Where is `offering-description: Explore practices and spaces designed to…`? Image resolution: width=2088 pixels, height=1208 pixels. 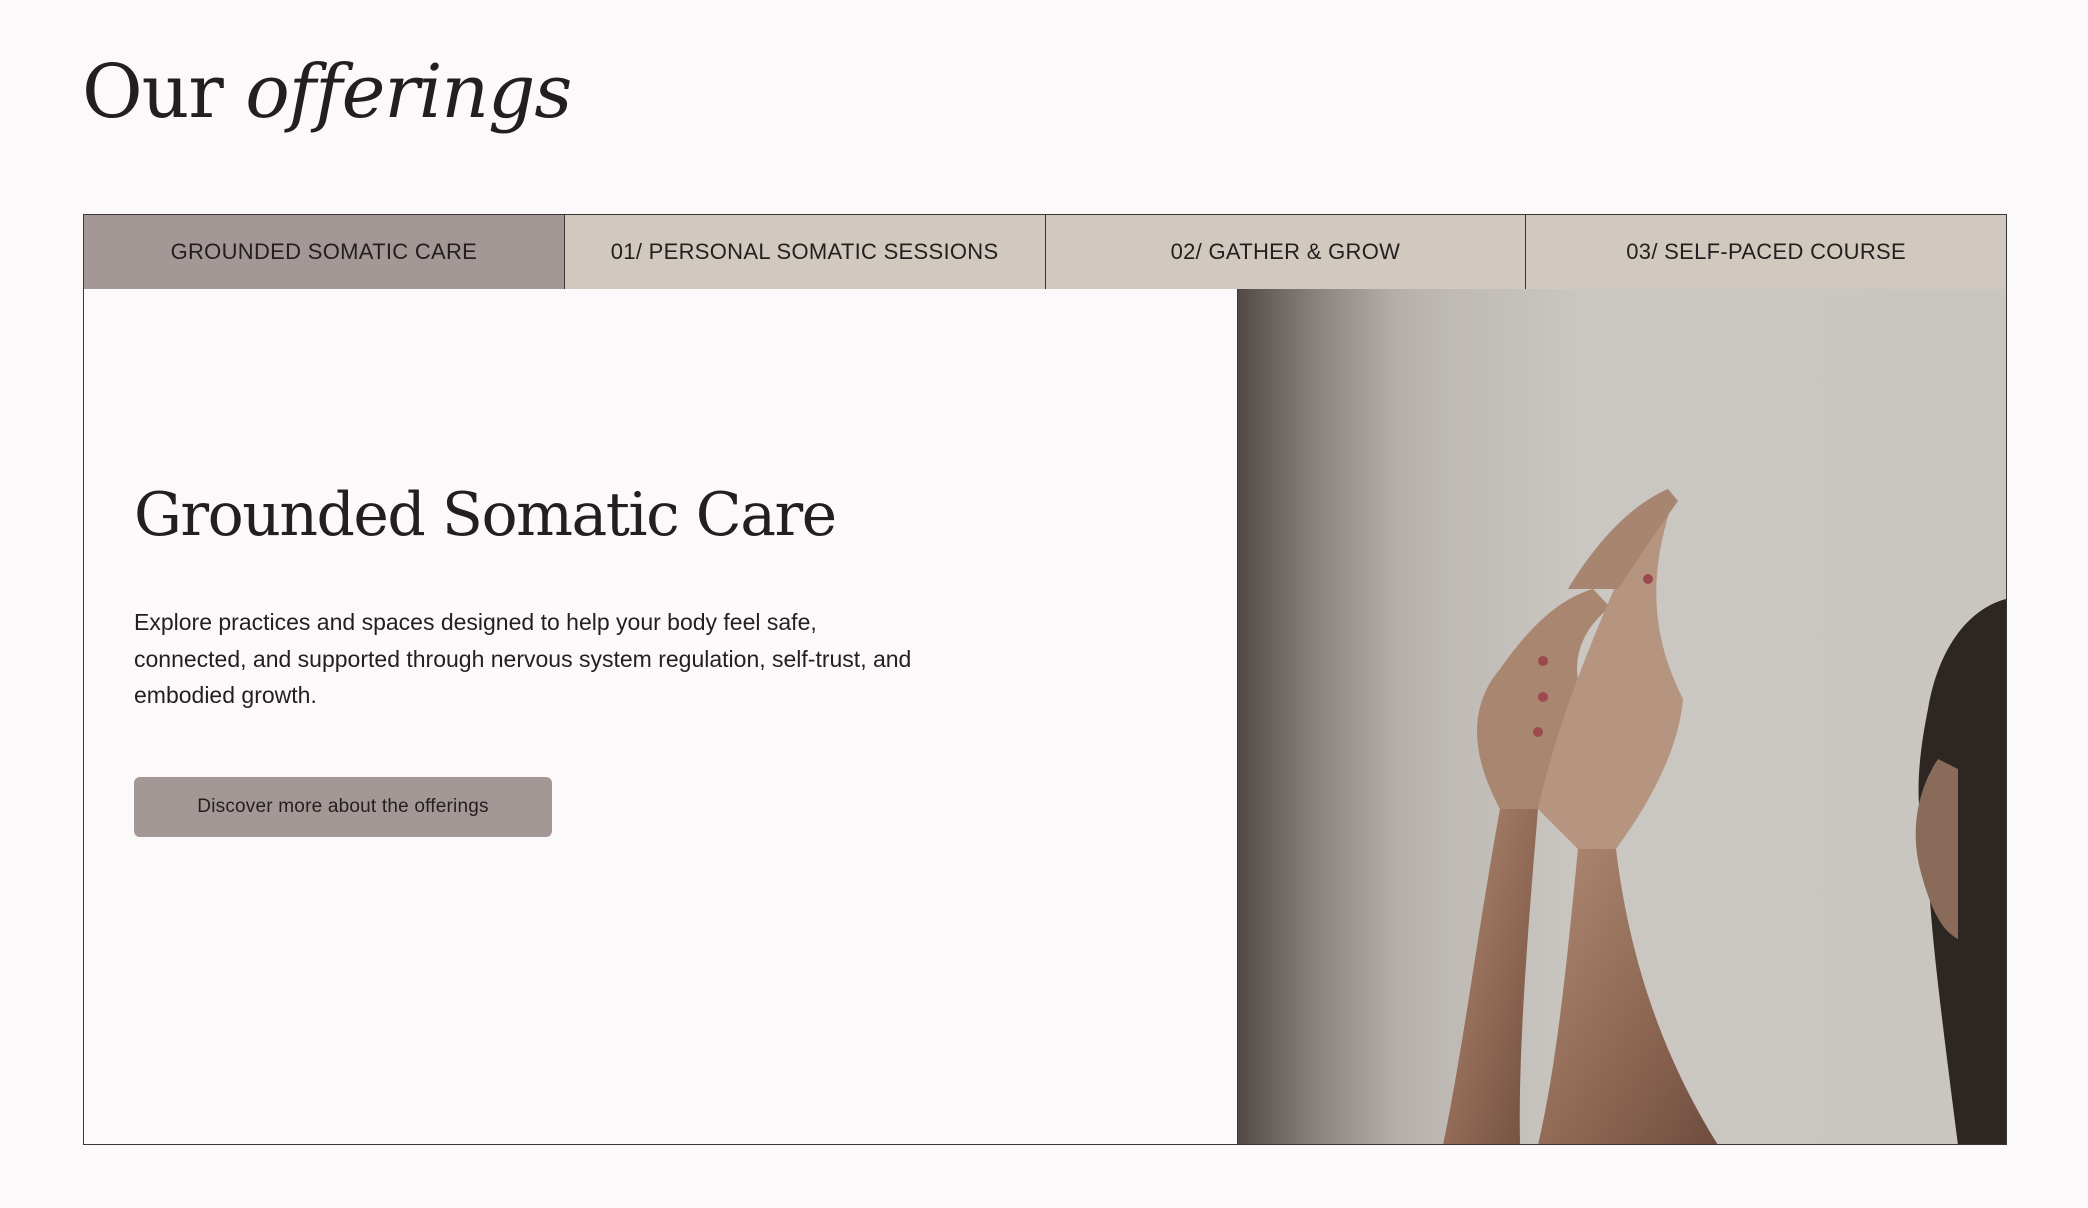
offering-description: Explore practices and spaces designed to… is located at coordinates (523, 658).